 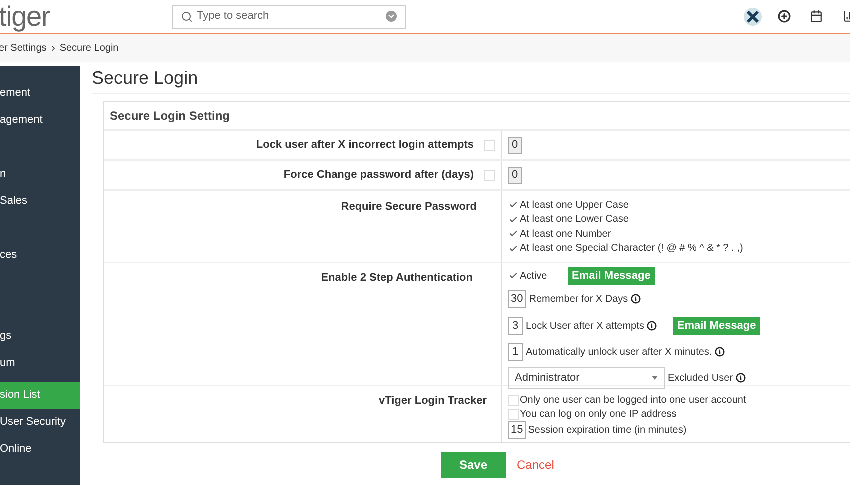 What do you see at coordinates (40, 336) in the screenshot?
I see `sidebar-item: gs` at bounding box center [40, 336].